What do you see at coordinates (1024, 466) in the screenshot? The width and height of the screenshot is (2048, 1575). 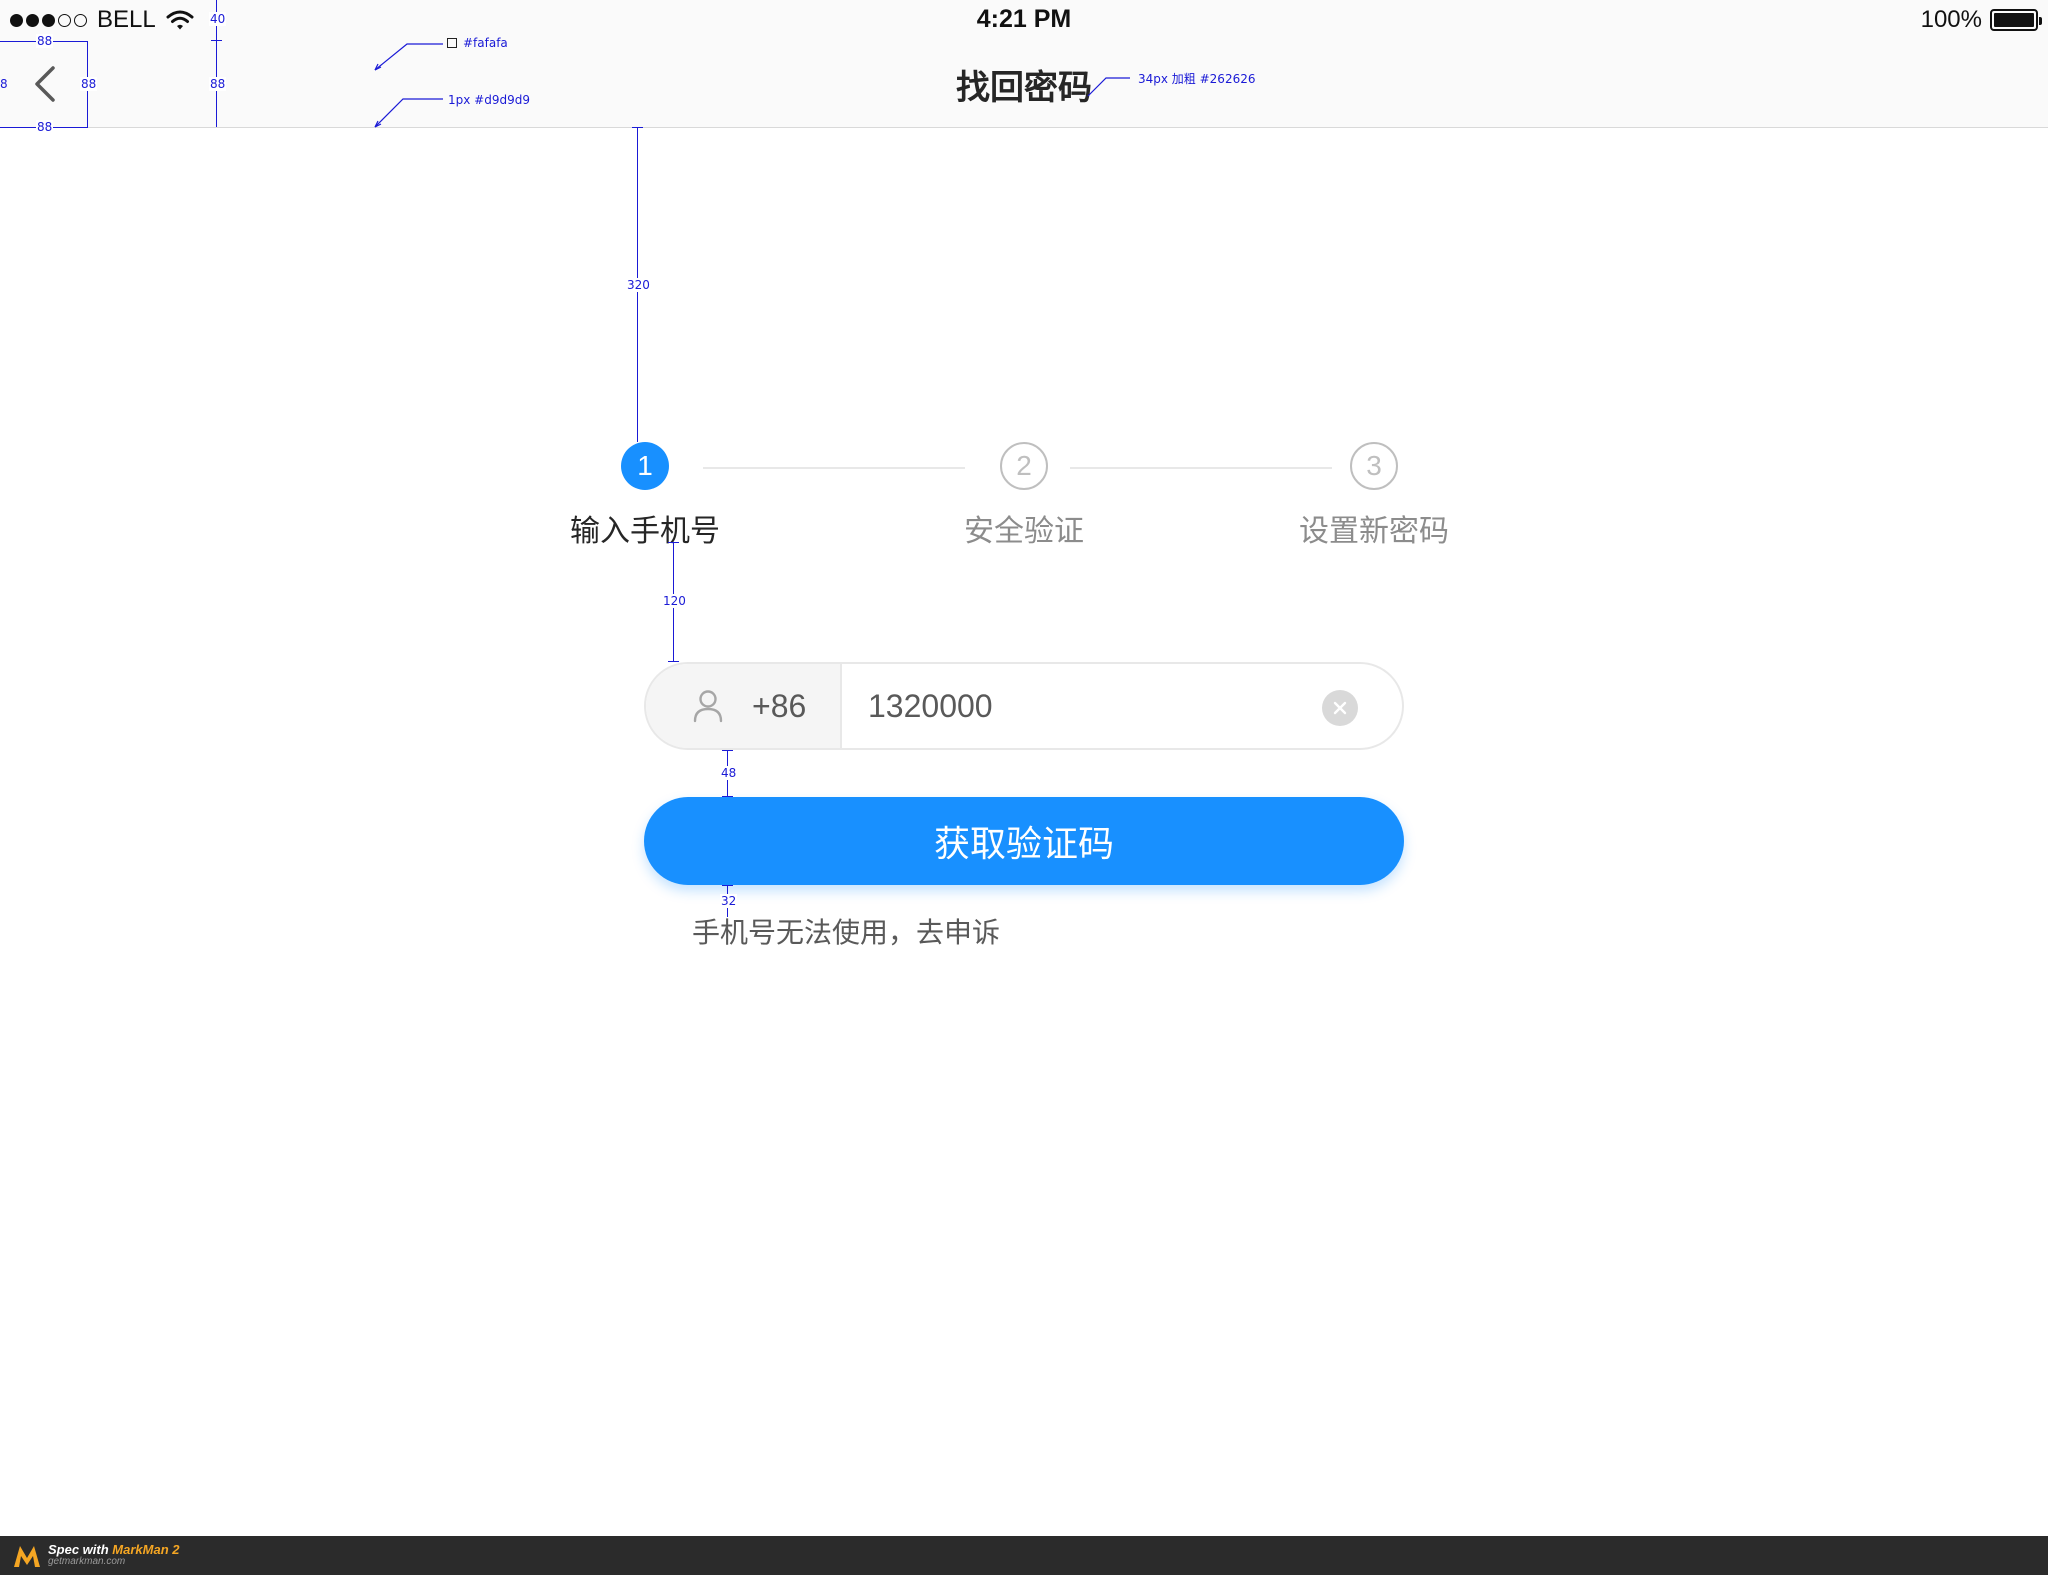 I see `step-2-circle: 2` at bounding box center [1024, 466].